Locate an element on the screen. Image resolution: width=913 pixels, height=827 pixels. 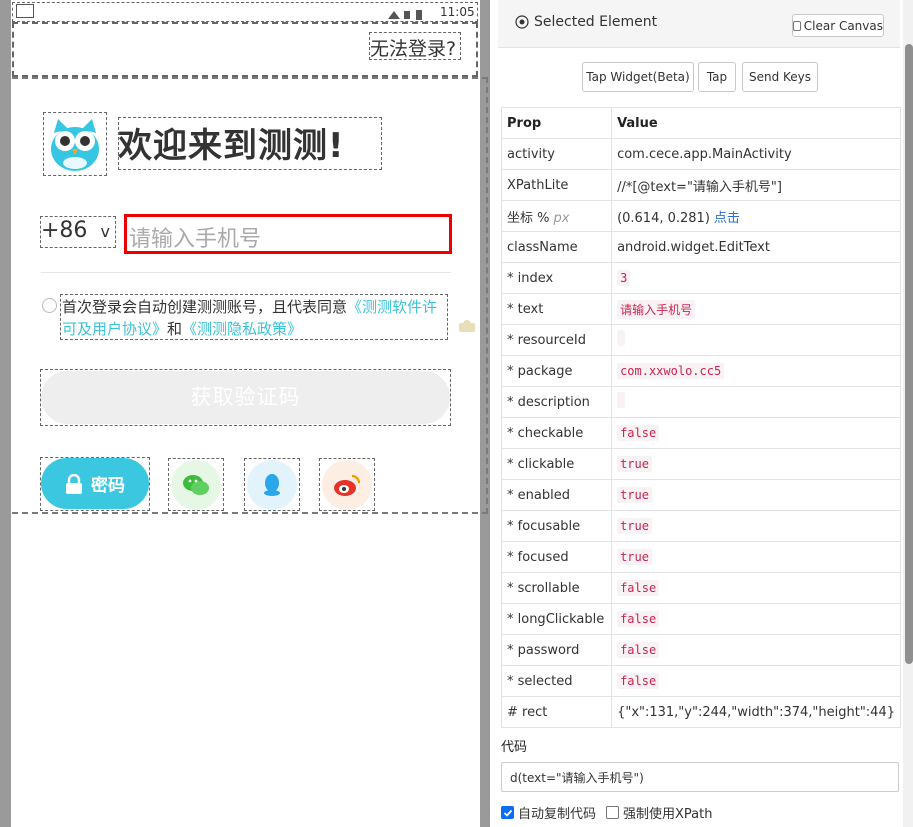
privacy-policy-link: 《测测隐私政策》 is located at coordinates (242, 329).